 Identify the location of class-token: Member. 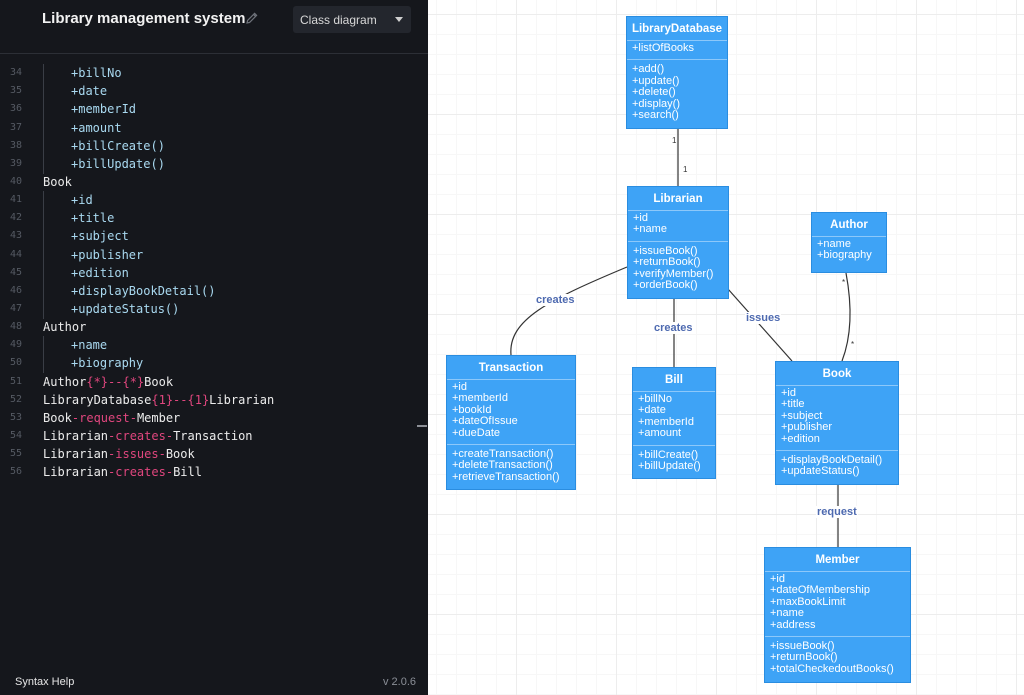
(158, 417).